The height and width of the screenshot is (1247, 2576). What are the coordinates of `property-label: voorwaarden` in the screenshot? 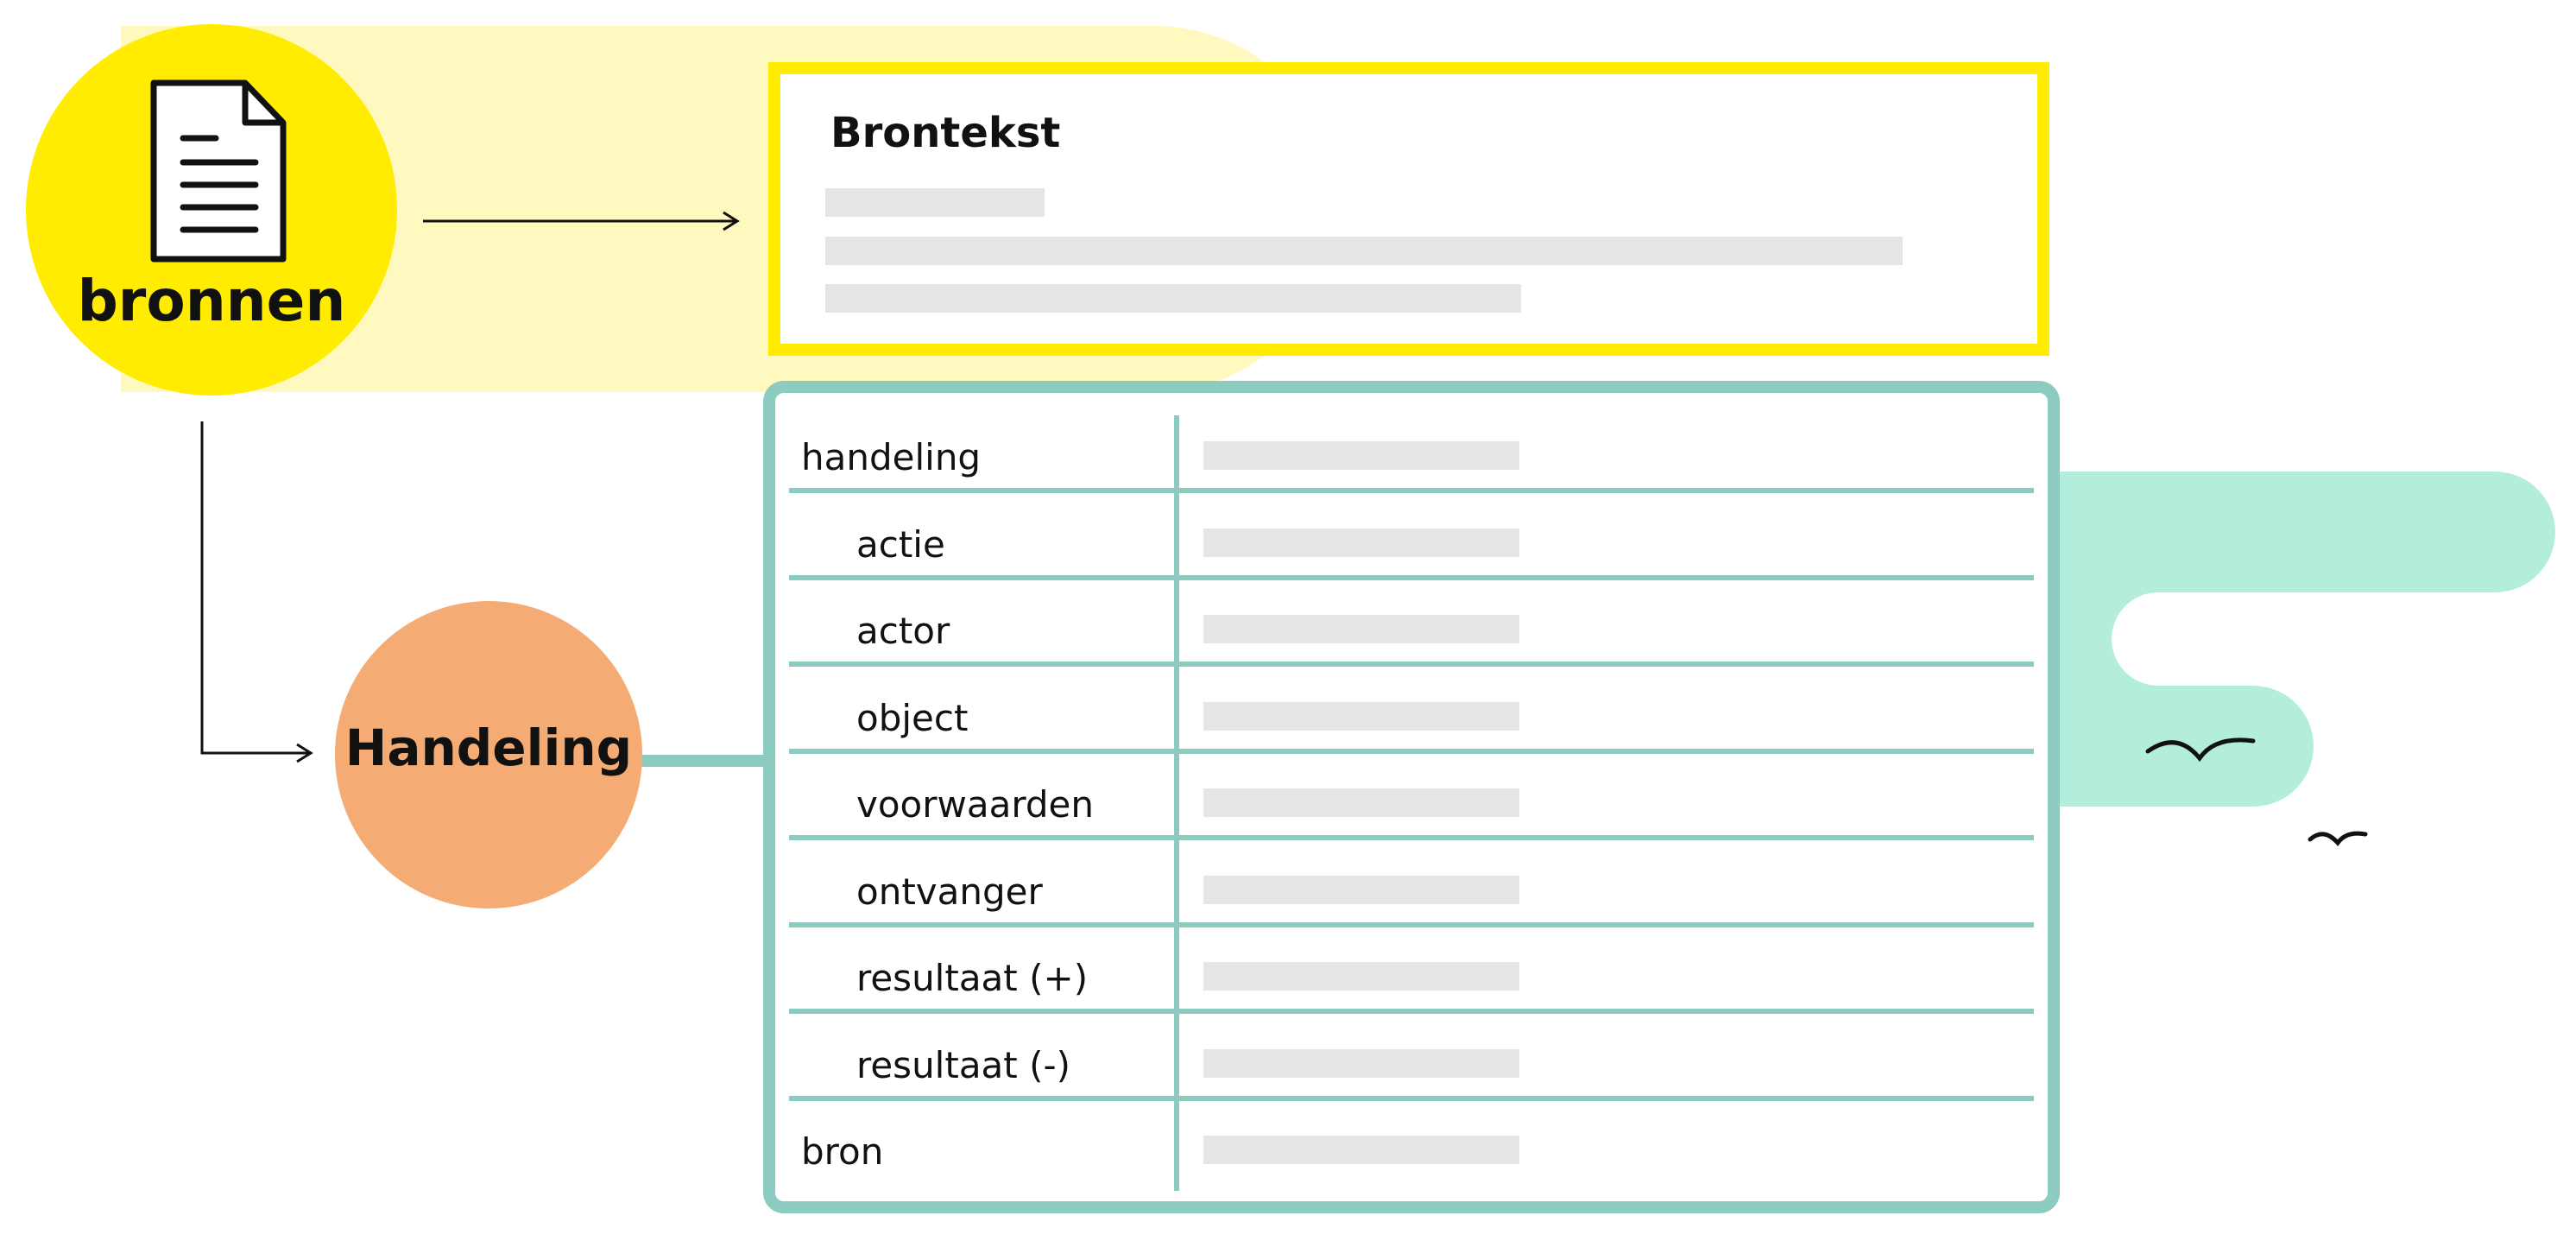 It's located at (975, 804).